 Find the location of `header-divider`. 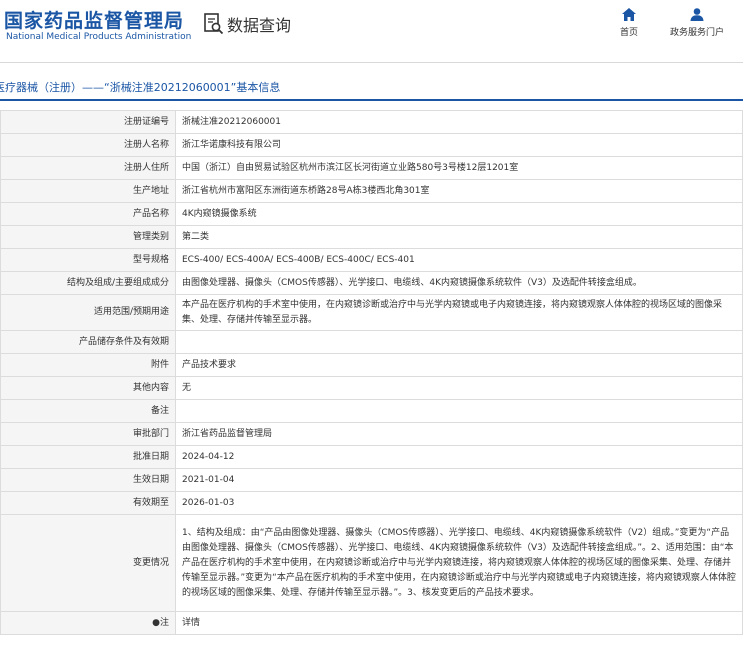

header-divider is located at coordinates (371, 62).